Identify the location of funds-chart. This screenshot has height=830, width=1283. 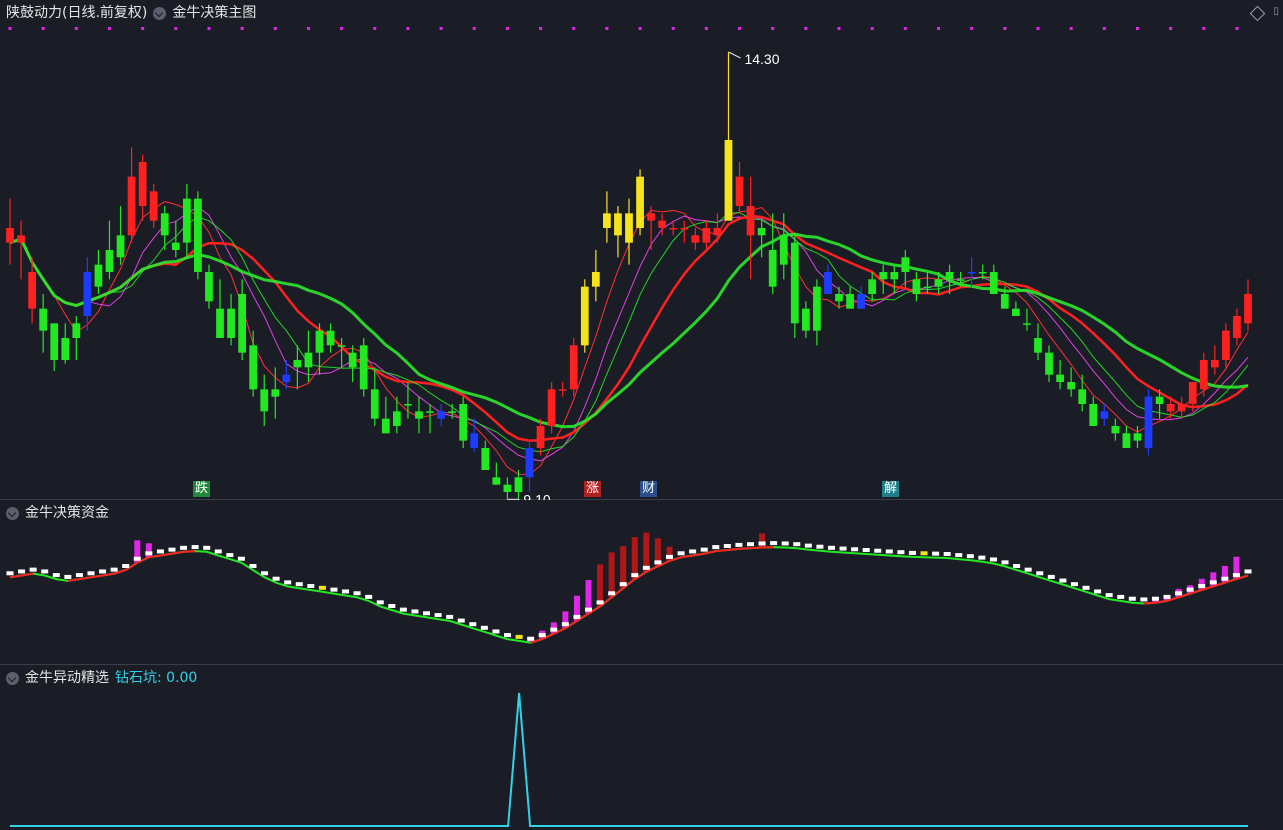
(629, 588).